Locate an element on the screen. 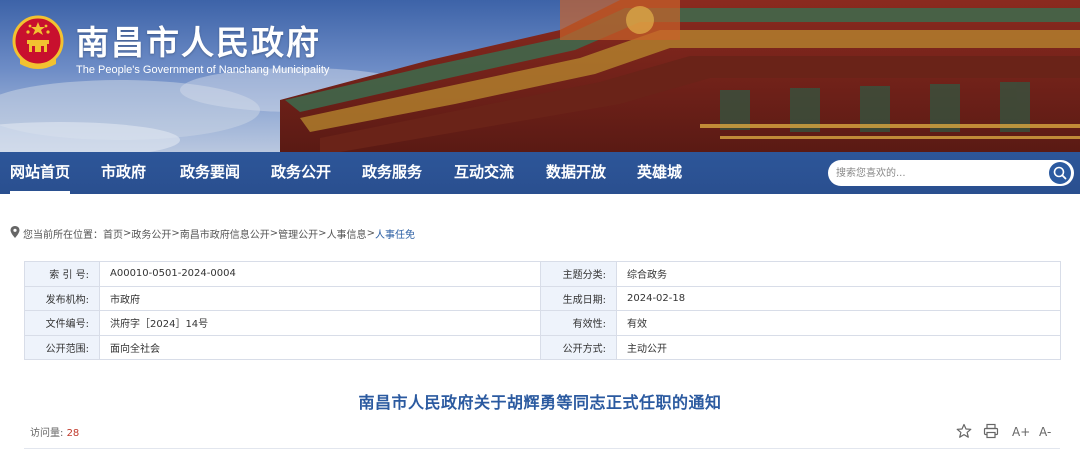 The width and height of the screenshot is (1080, 450). font-increase-icon: A+ is located at coordinates (1021, 432).